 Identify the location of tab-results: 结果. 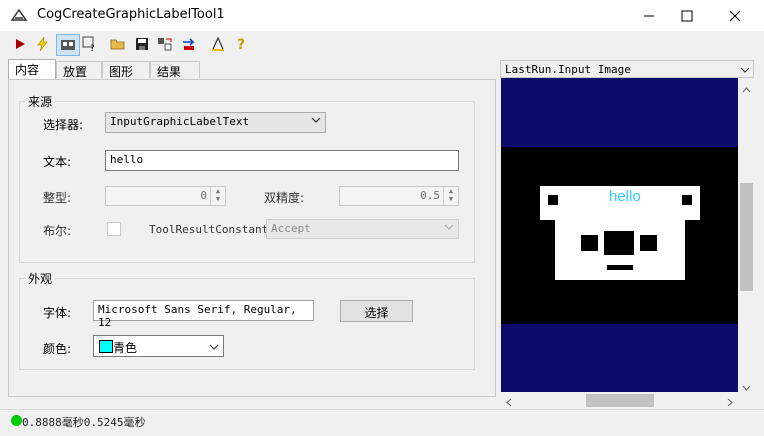
(175, 70).